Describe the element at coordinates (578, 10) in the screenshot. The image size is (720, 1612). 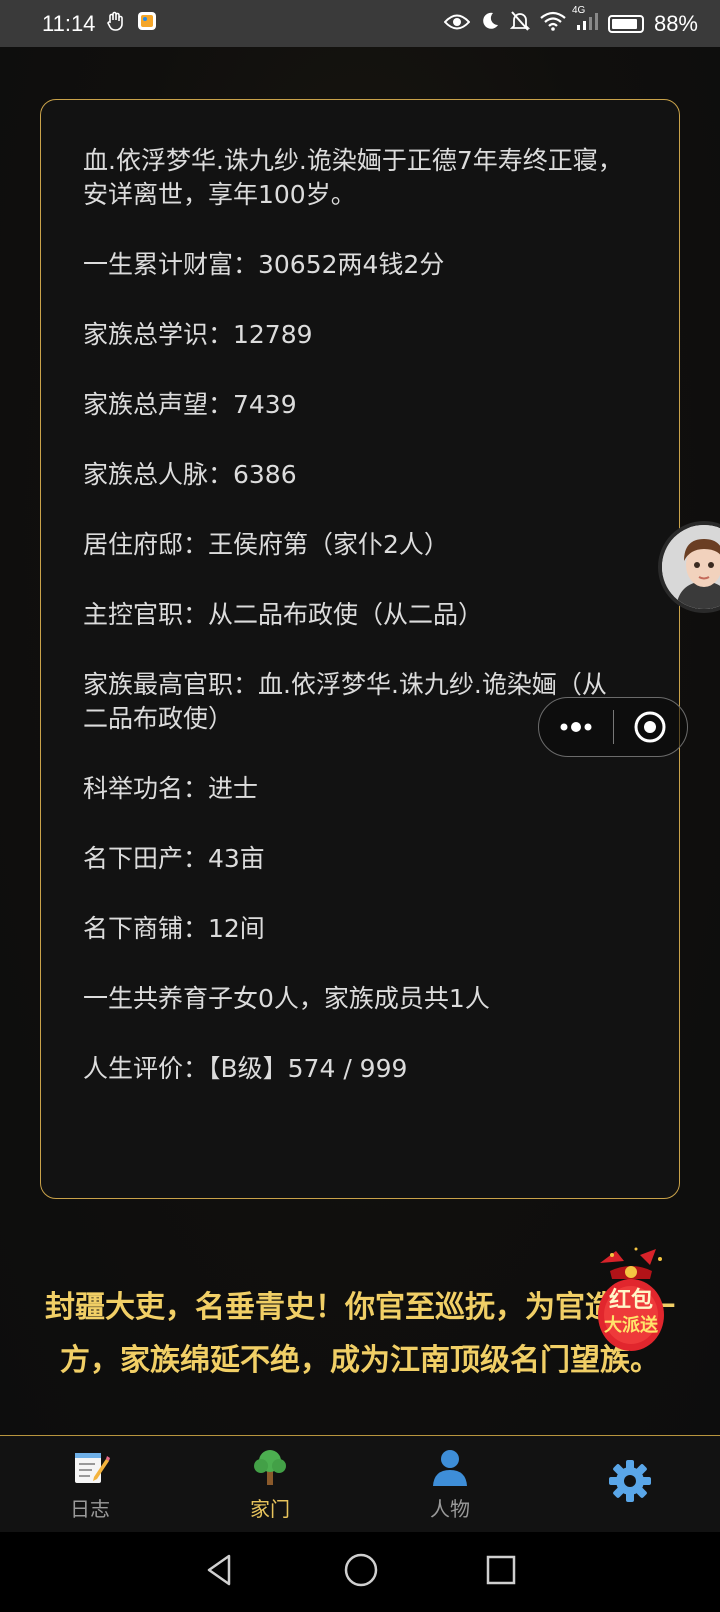
I see `network-type: 4G` at that location.